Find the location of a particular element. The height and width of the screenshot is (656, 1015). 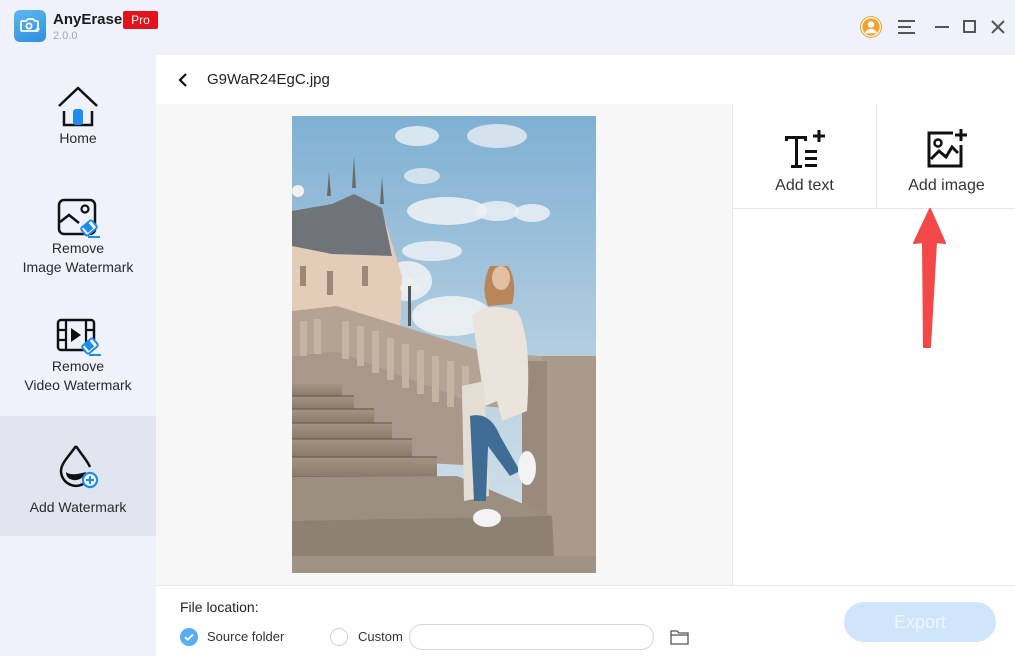

app-name: AnyErase is located at coordinates (88, 19).